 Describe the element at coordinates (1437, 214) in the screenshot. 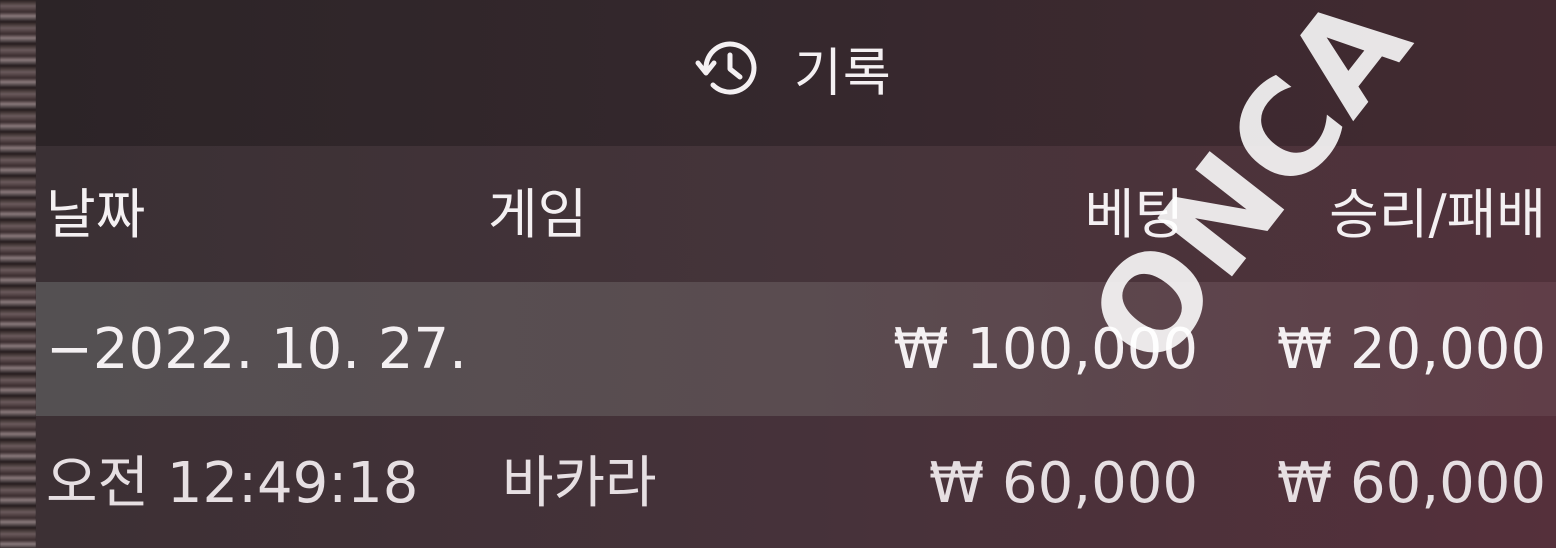

I see `column-header-result: 승리/패배` at that location.